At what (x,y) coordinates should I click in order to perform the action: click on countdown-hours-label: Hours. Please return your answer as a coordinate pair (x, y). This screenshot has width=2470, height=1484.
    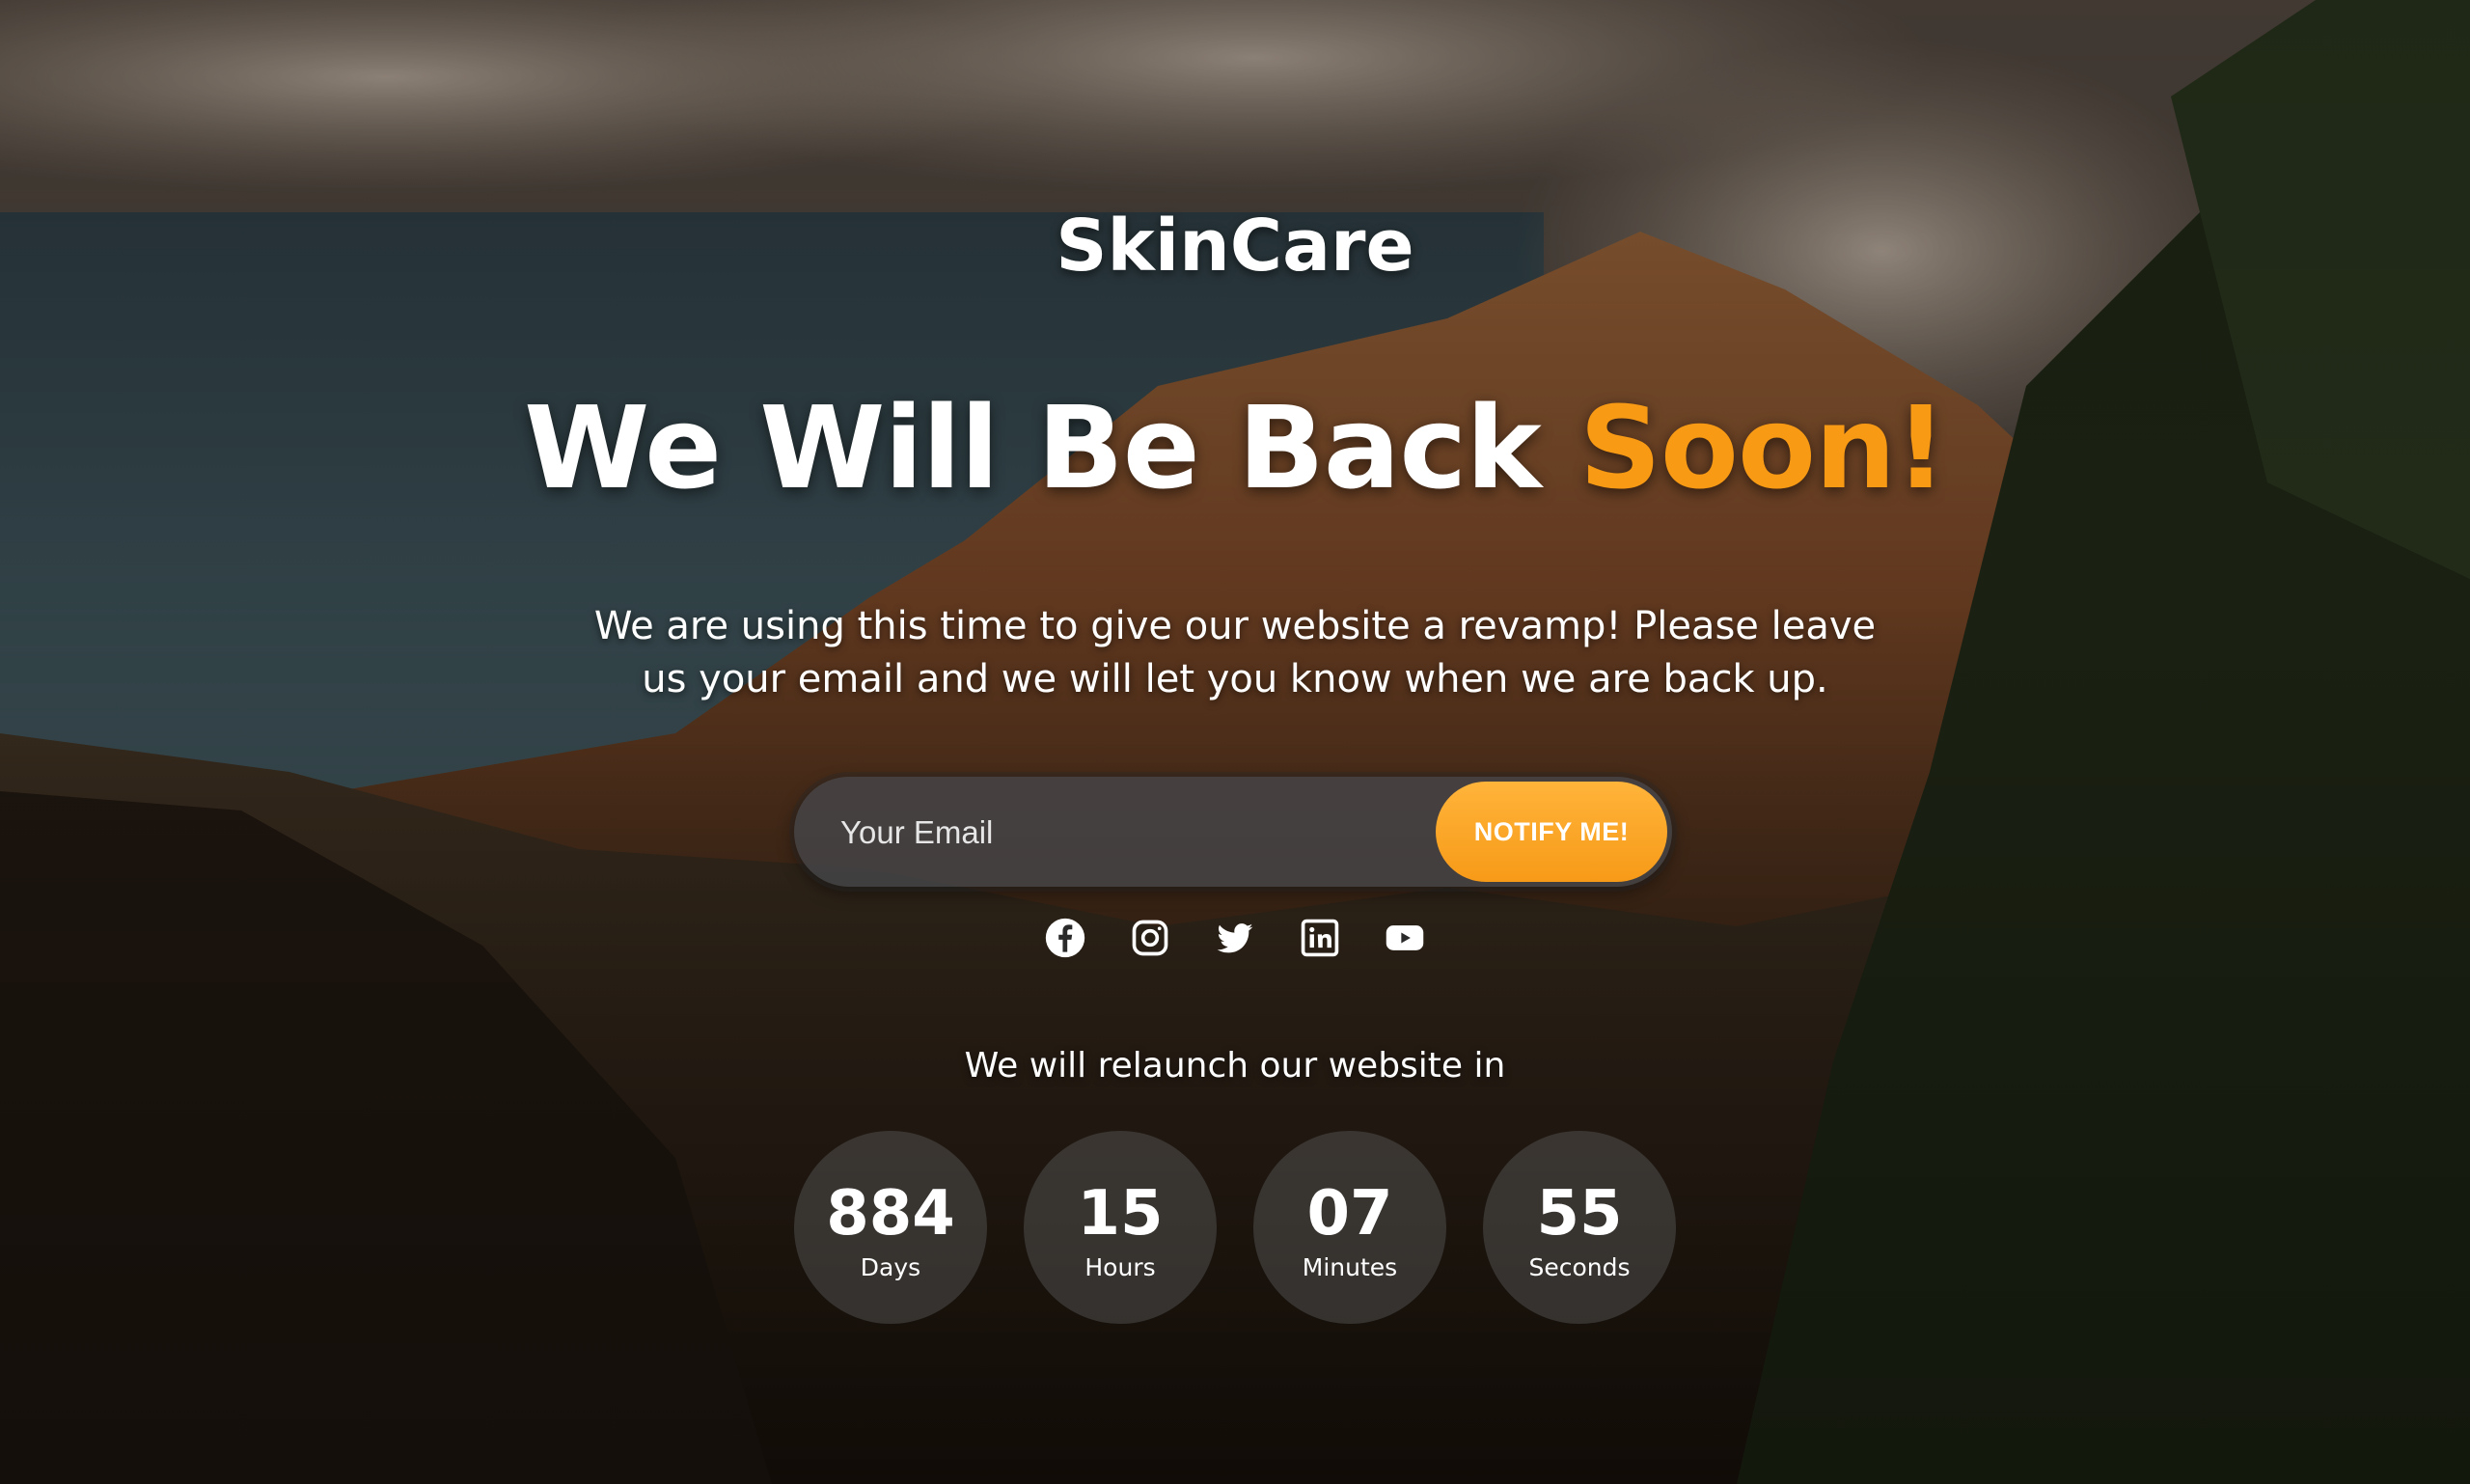
    Looking at the image, I should click on (1120, 1266).